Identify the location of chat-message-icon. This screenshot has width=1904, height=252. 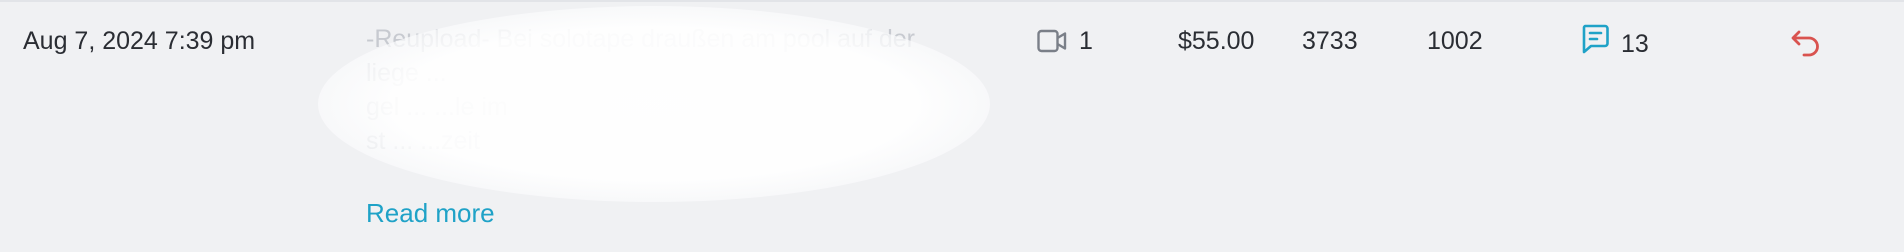
(1595, 43).